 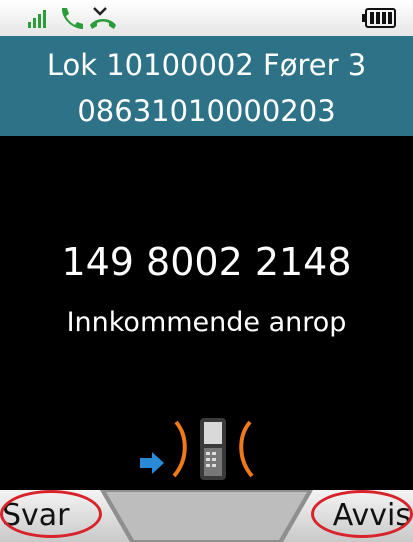 I want to click on signal-icon, so click(x=37, y=19).